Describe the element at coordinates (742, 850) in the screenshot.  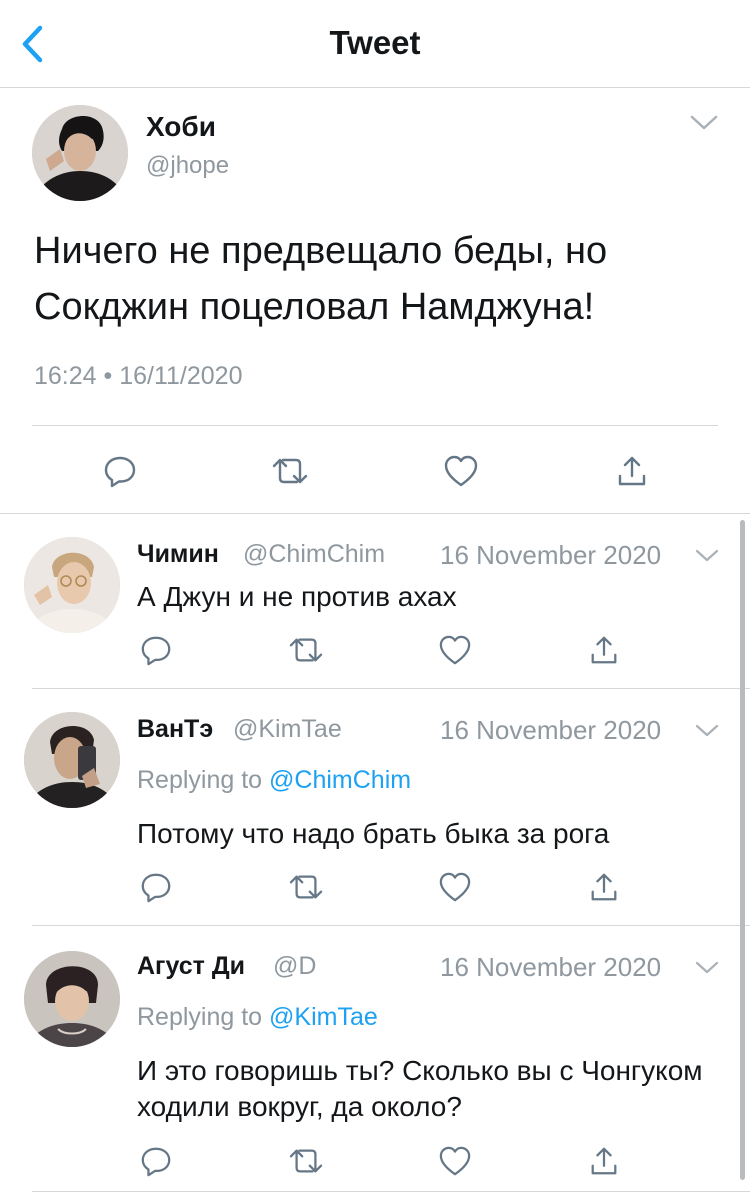
I see `scrollbar` at that location.